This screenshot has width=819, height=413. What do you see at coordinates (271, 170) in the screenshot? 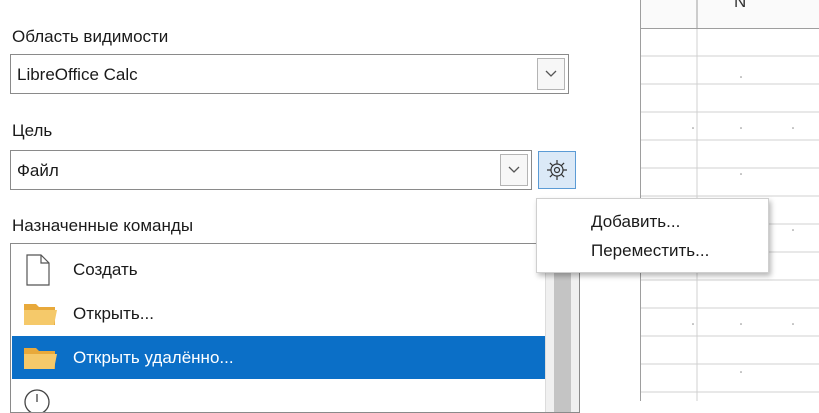
I see `target-dropdown: Файл` at bounding box center [271, 170].